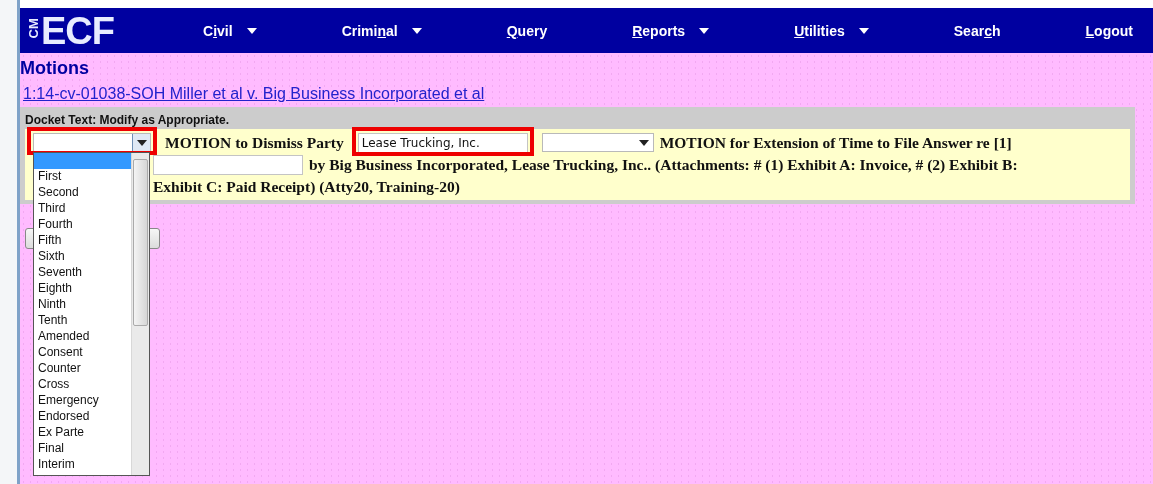 The height and width of the screenshot is (484, 1153). What do you see at coordinates (306, 186) in the screenshot?
I see `docket-text: Exhibit C: Paid Receipt) (Atty20, Training-20)` at bounding box center [306, 186].